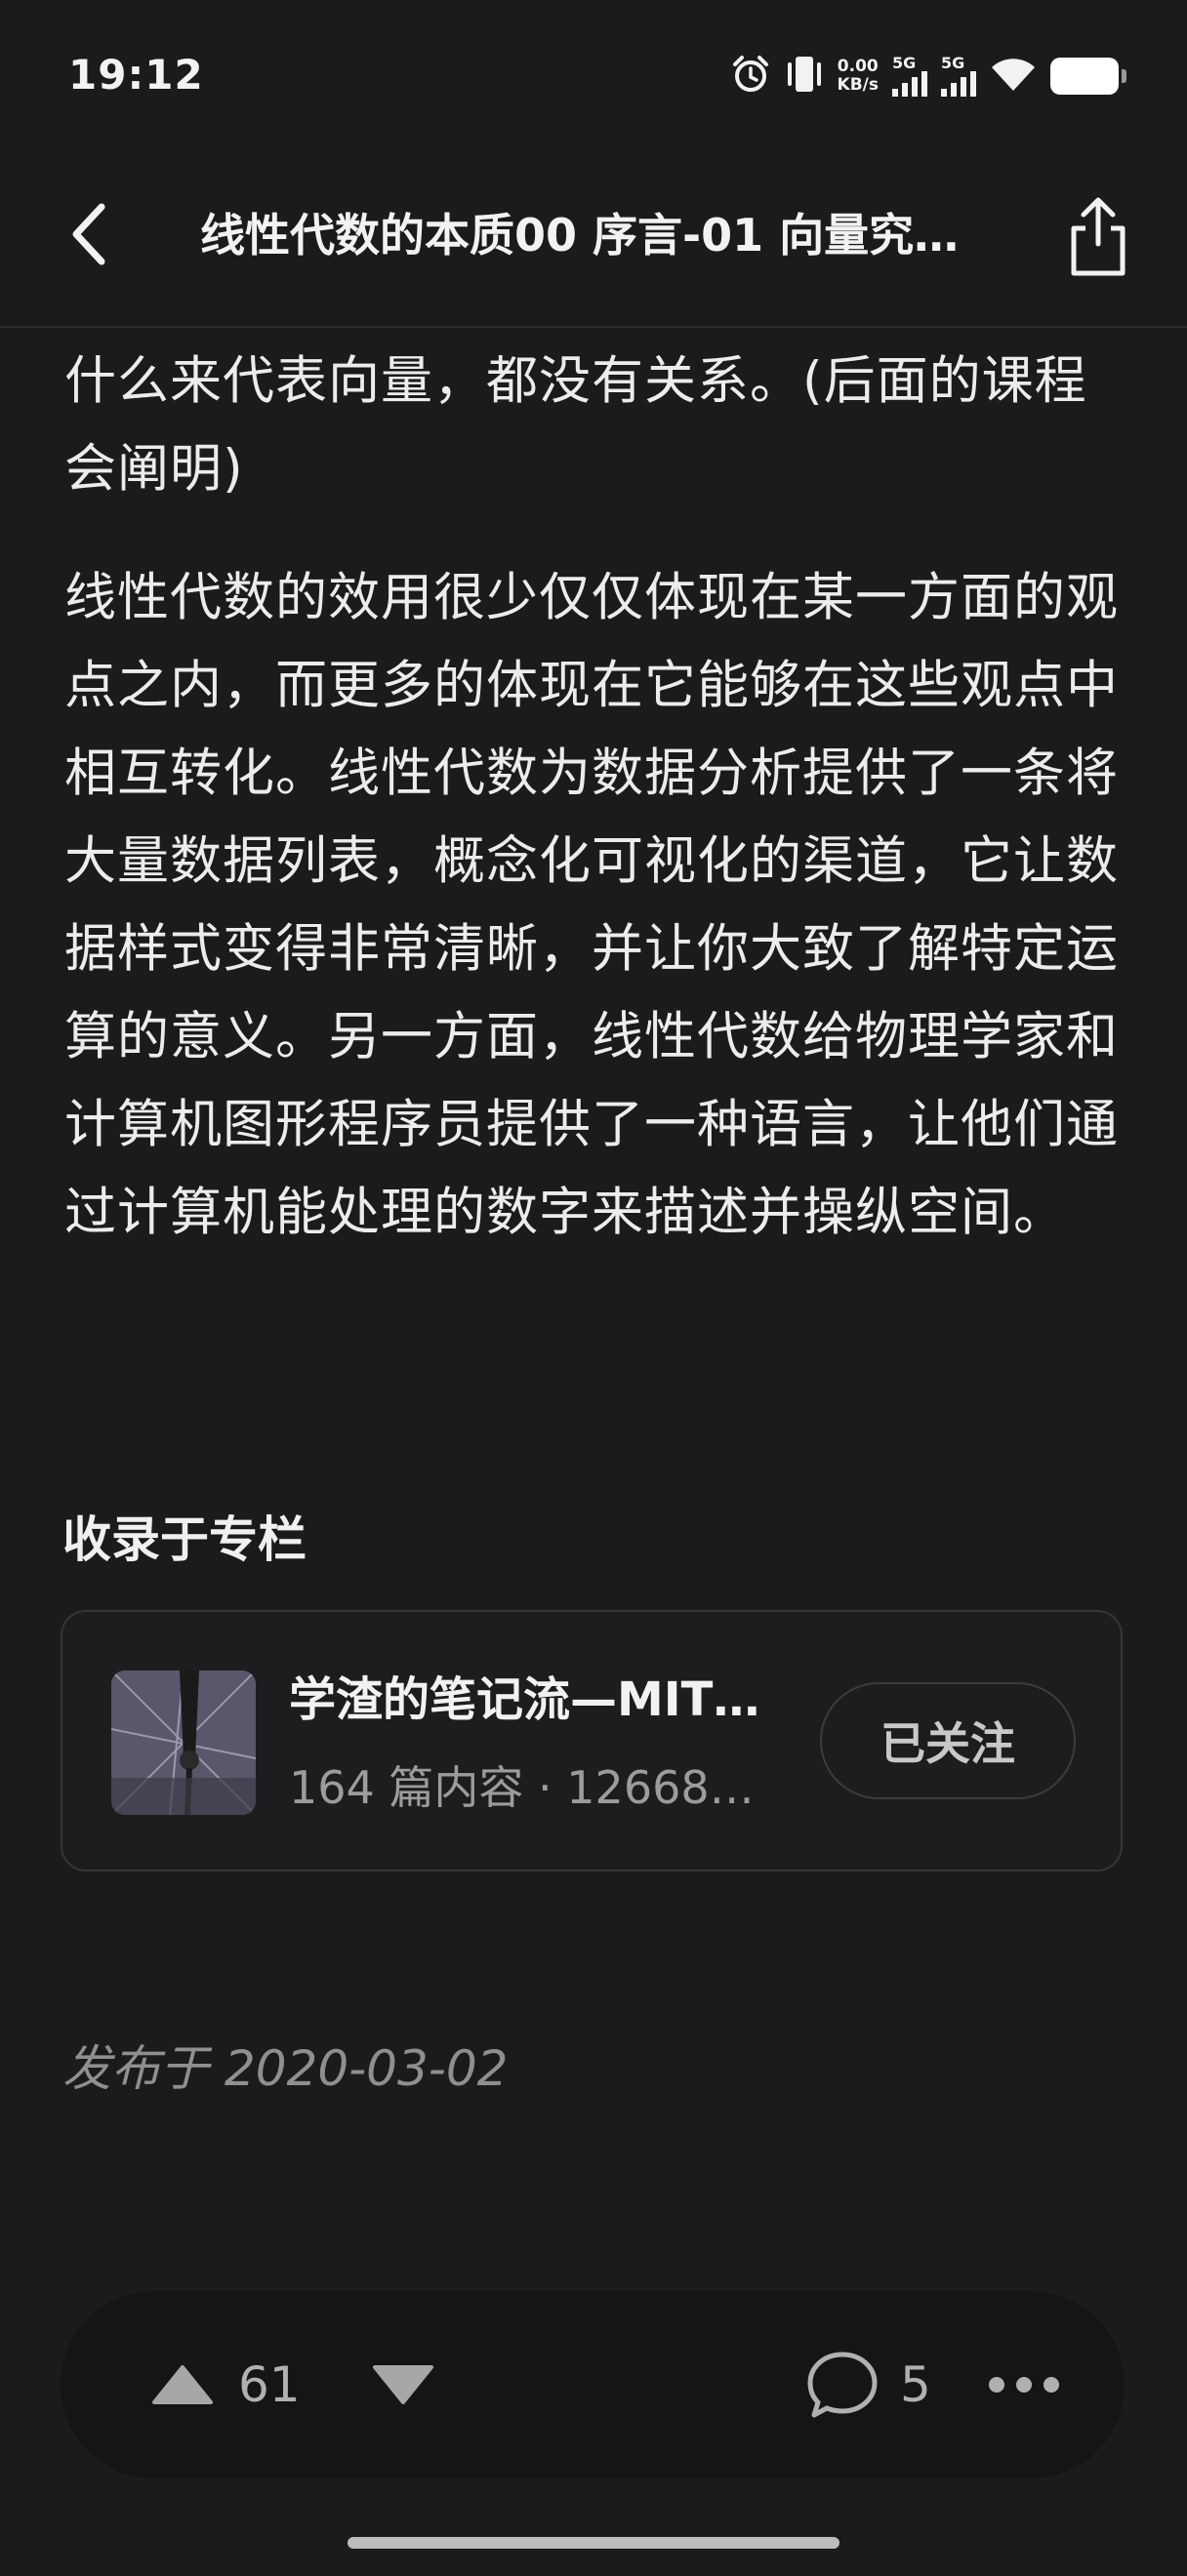 This screenshot has height=2576, width=1187. Describe the element at coordinates (527, 1699) in the screenshot. I see `column-name: 学渣的笔记流—MIT公开课笔记` at that location.